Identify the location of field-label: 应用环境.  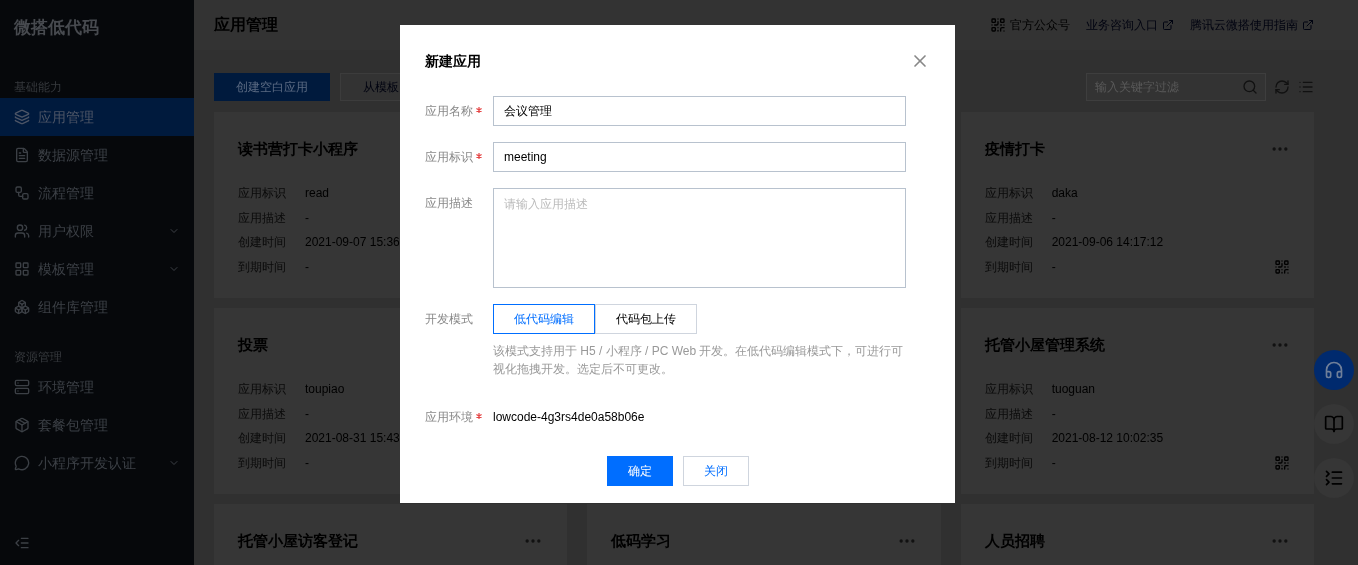
(449, 417).